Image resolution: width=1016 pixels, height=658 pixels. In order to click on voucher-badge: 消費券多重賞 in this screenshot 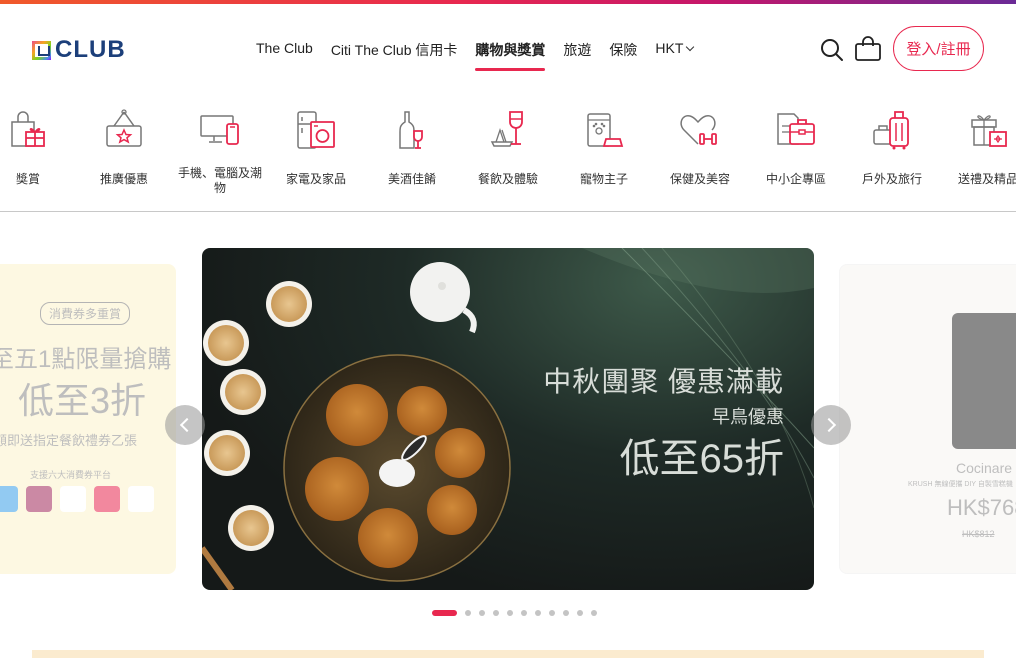, I will do `click(85, 313)`.